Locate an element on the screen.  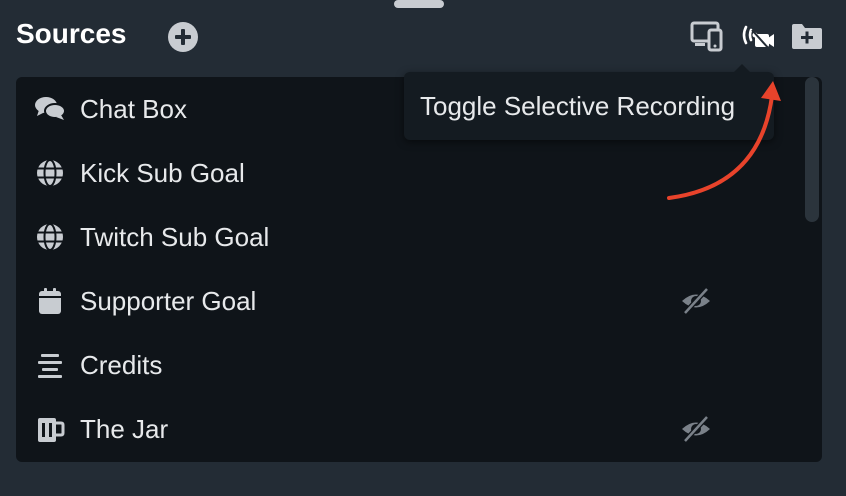
add-source-button is located at coordinates (183, 37).